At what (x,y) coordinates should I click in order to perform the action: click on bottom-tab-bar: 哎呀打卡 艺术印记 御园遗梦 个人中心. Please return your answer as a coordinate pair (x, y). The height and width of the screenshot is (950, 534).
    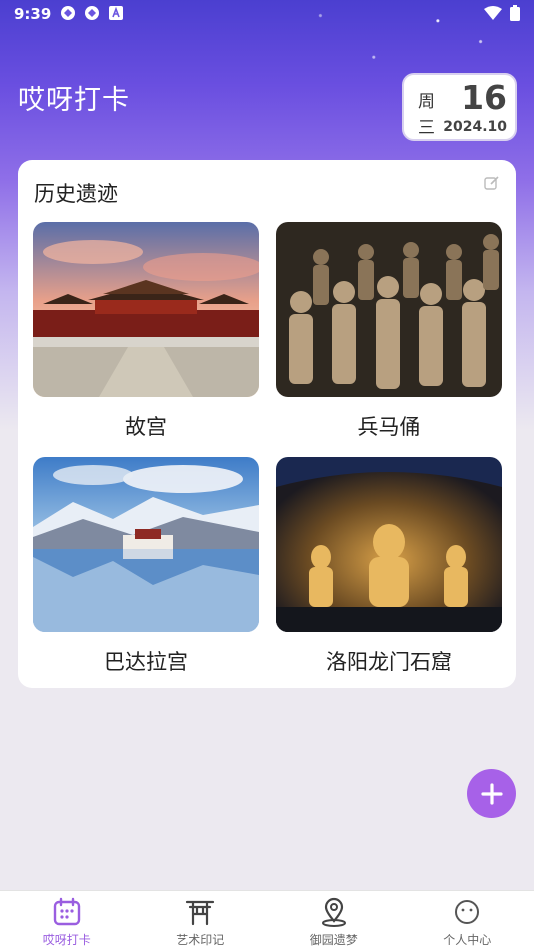
    Looking at the image, I should click on (267, 920).